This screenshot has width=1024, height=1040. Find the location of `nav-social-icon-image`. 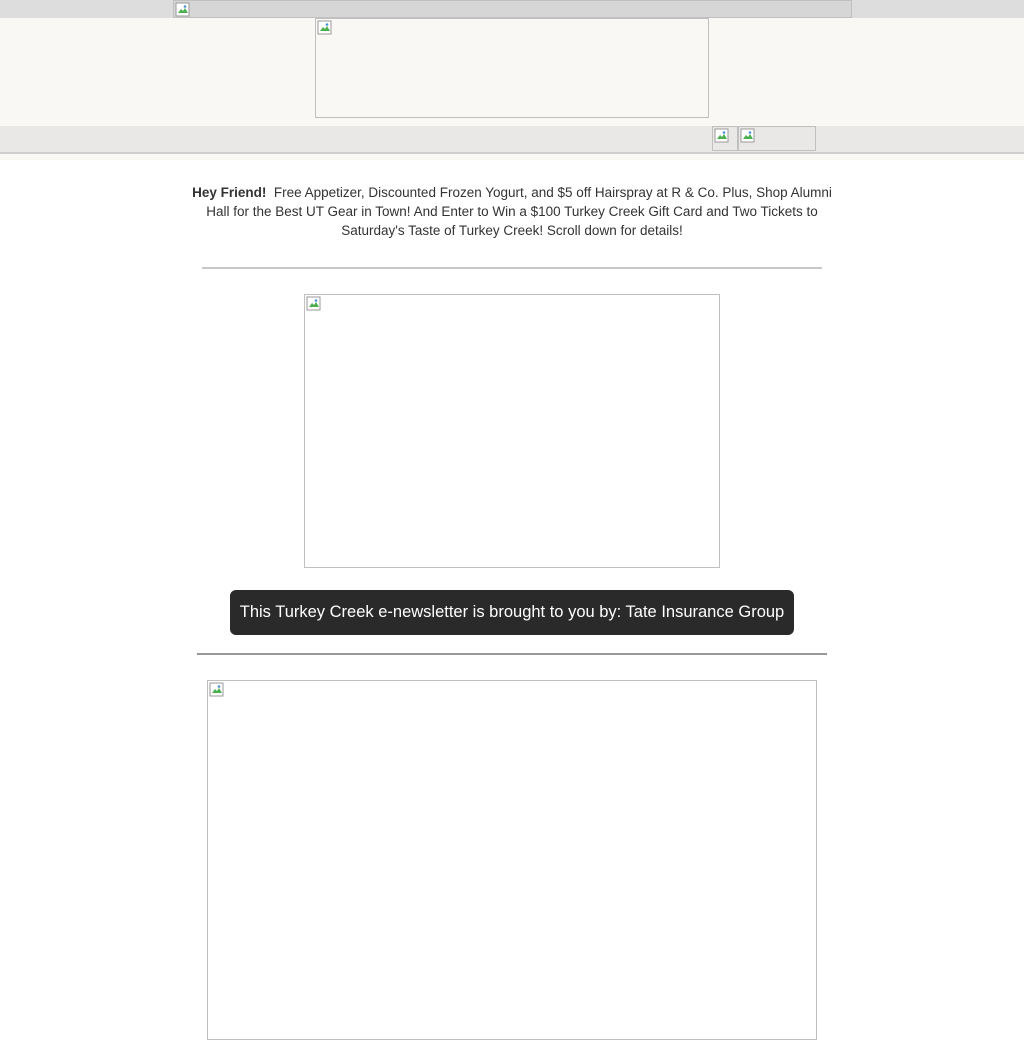

nav-social-icon-image is located at coordinates (725, 138).